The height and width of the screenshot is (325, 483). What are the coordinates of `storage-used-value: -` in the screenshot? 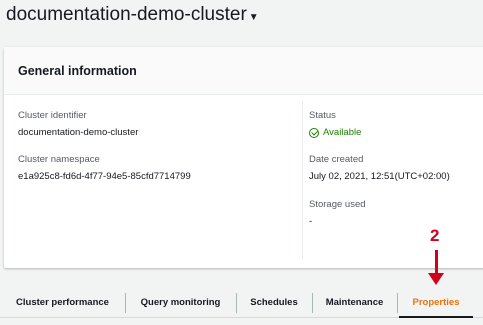 It's located at (311, 221).